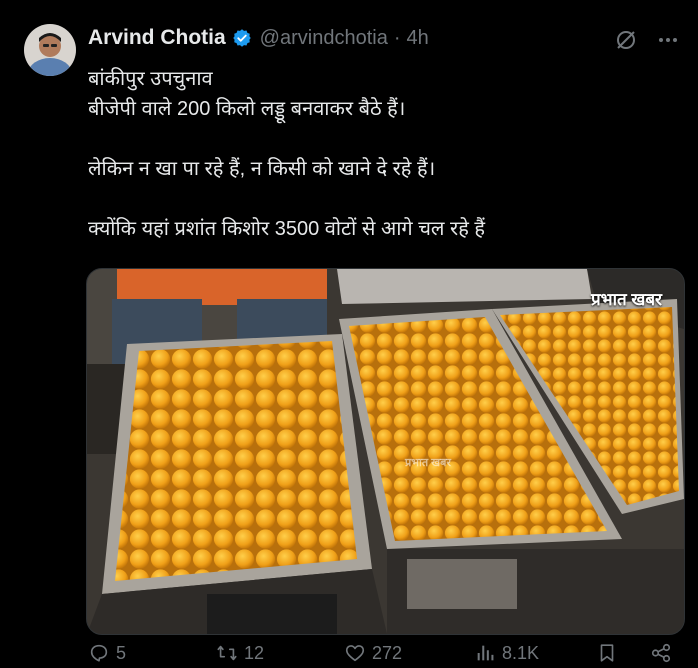  Describe the element at coordinates (324, 38) in the screenshot. I see `author-handle: @arvindchotia` at that location.